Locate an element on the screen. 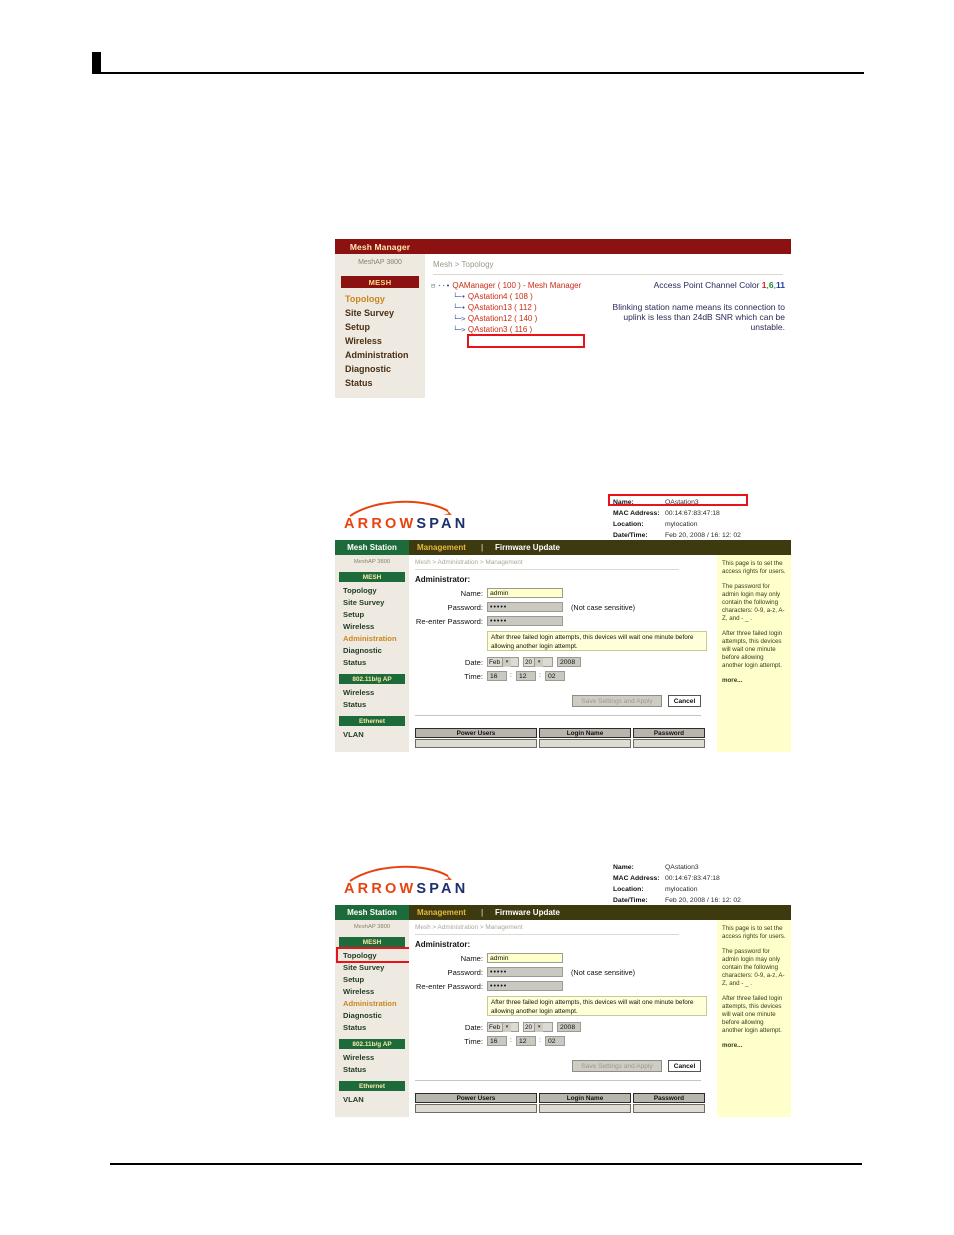 This screenshot has width=954, height=1235. tree-child-row: └─> QAstation12 ( 140 ) is located at coordinates (506, 318).